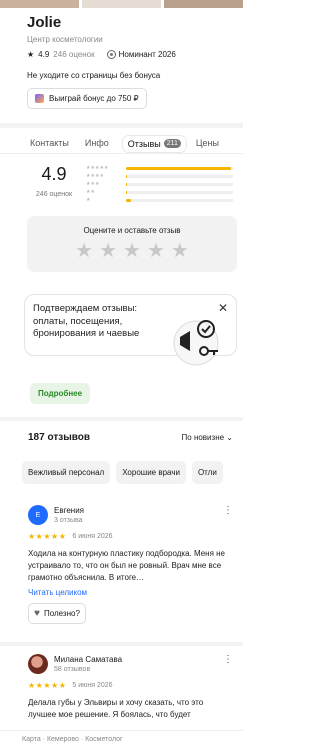 This screenshot has width=320, height=750. I want to click on review-date: 6 июня 2026, so click(92, 536).